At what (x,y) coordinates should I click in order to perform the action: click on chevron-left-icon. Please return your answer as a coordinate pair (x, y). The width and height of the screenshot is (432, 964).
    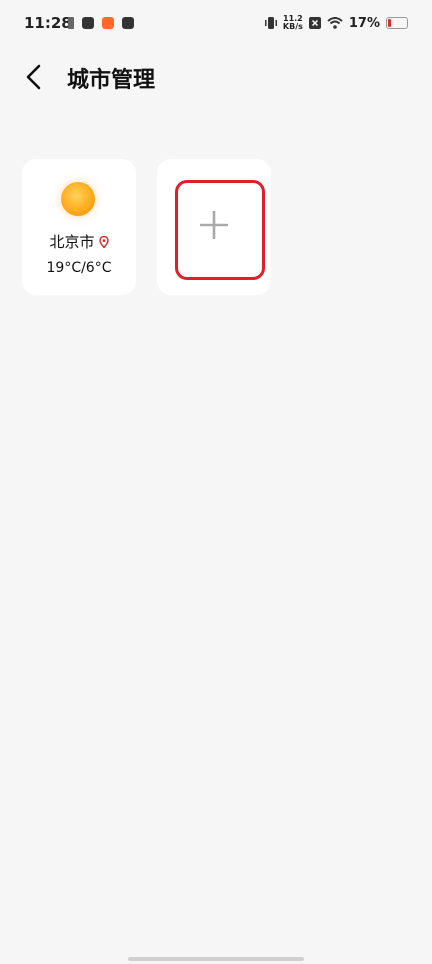
    Looking at the image, I should click on (33, 77).